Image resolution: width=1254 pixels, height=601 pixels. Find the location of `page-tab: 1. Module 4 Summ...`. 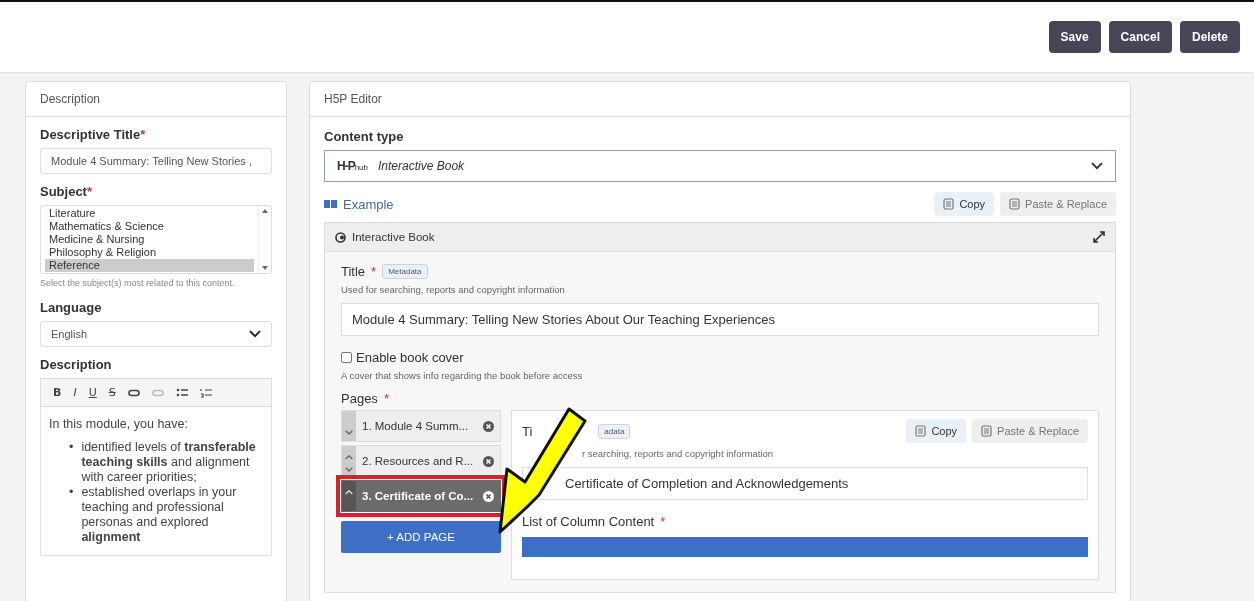

page-tab: 1. Module 4 Summ... is located at coordinates (421, 426).